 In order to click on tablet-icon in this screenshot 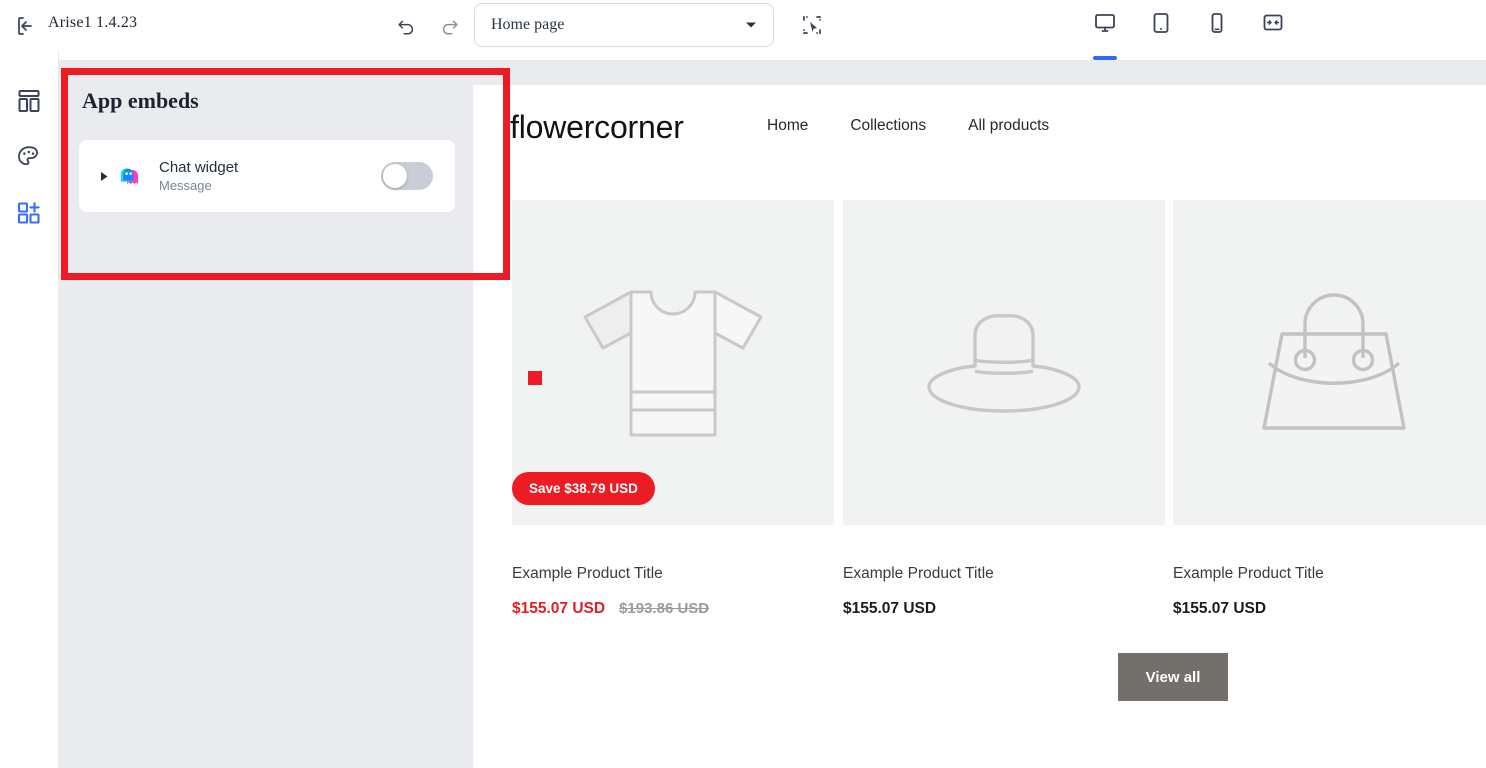, I will do `click(1161, 23)`.